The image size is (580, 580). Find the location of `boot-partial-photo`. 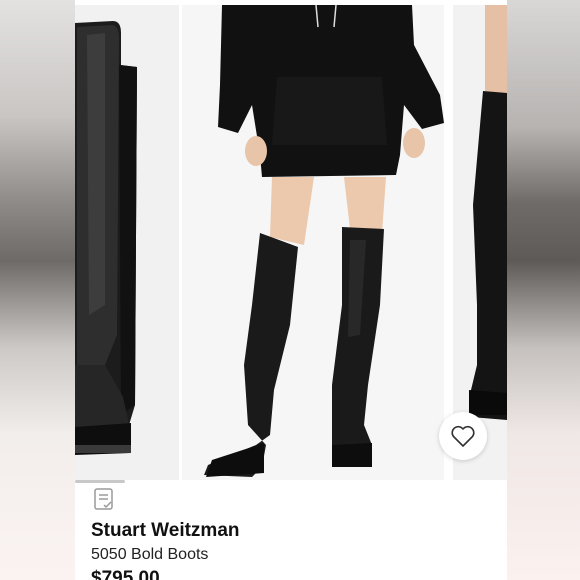

boot-partial-photo is located at coordinates (480, 242).